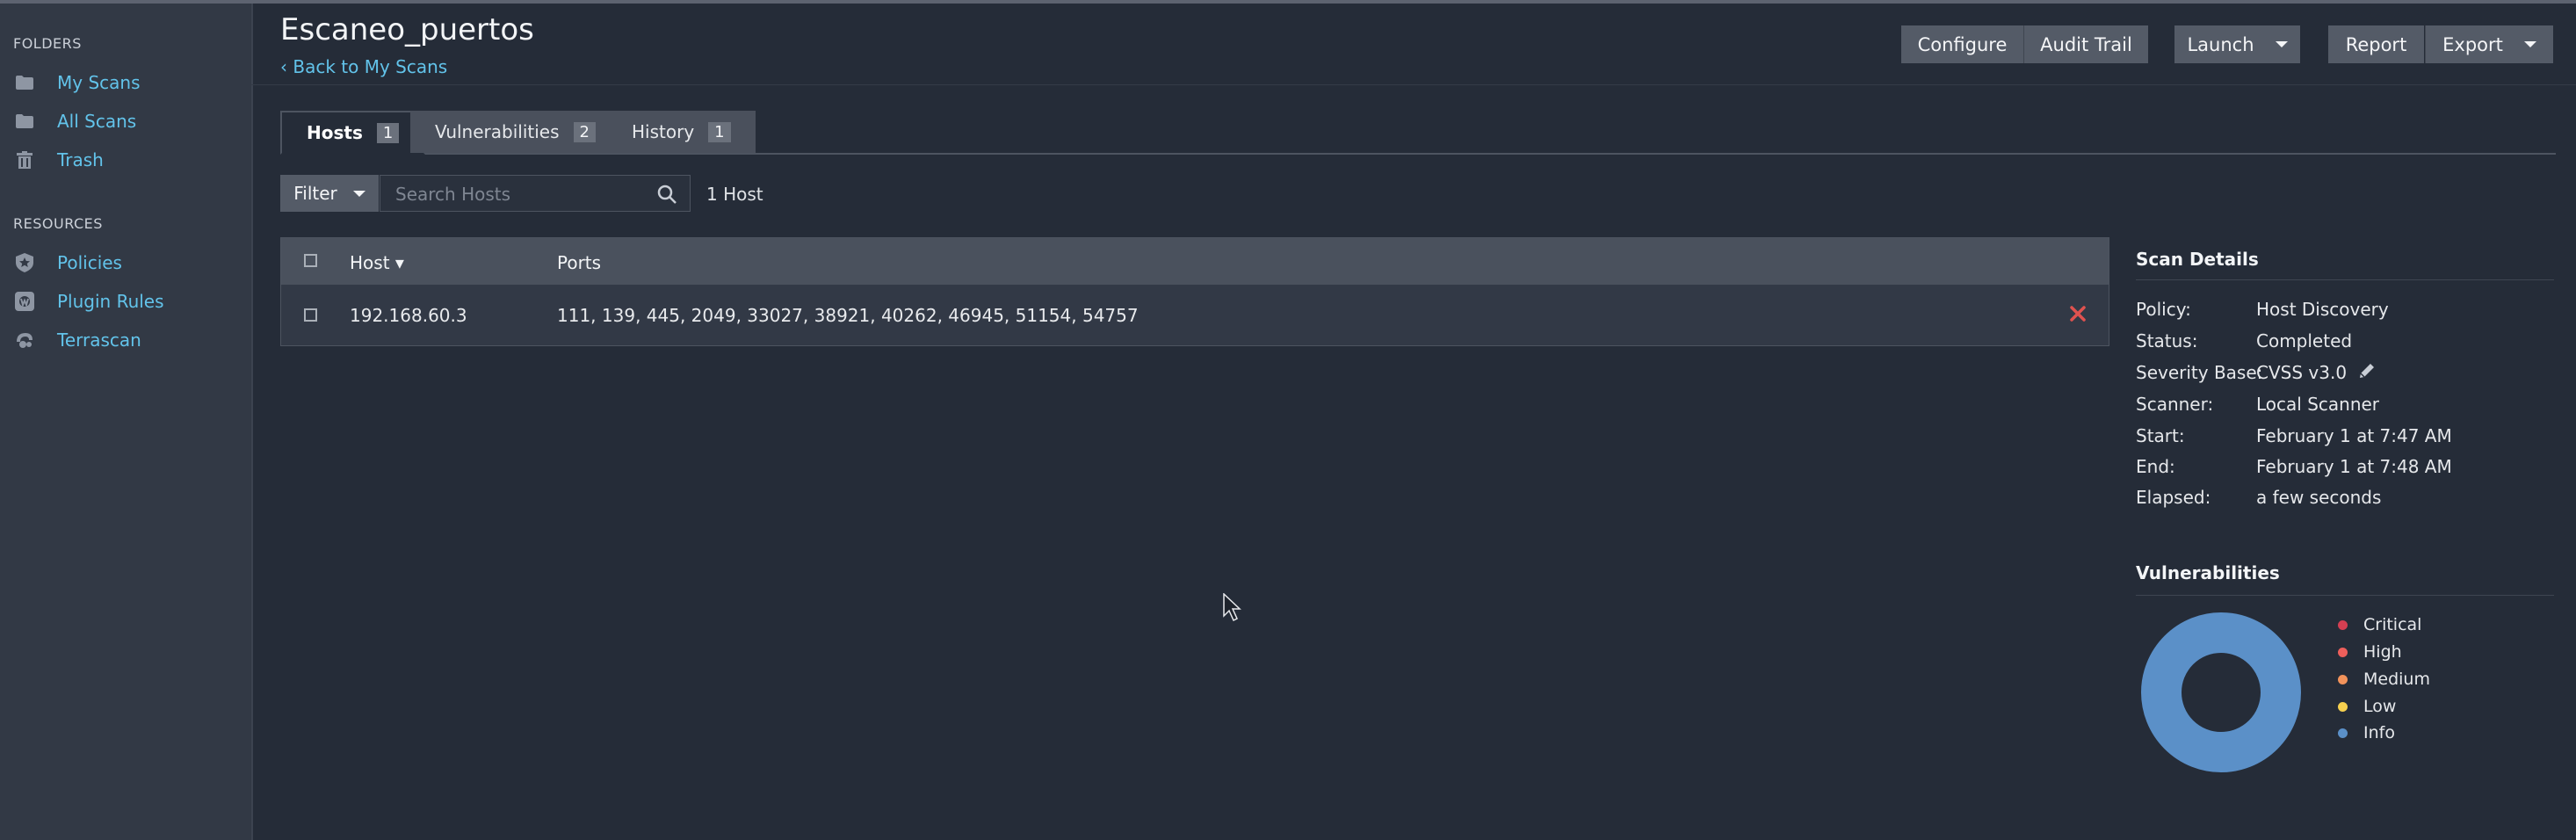 The width and height of the screenshot is (2576, 840). Describe the element at coordinates (2380, 706) in the screenshot. I see `legend-label: Low` at that location.